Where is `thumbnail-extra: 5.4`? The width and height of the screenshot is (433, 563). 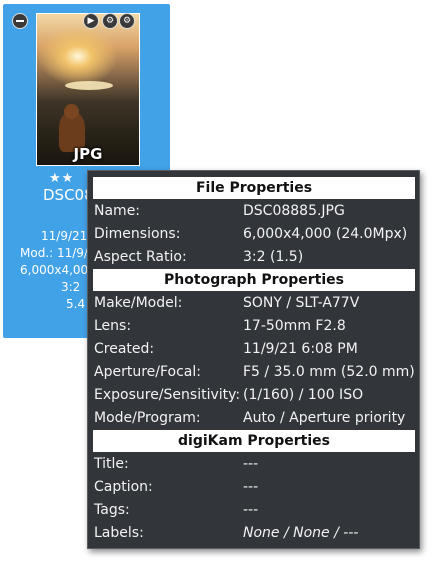
thumbnail-extra: 5.4 is located at coordinates (76, 304).